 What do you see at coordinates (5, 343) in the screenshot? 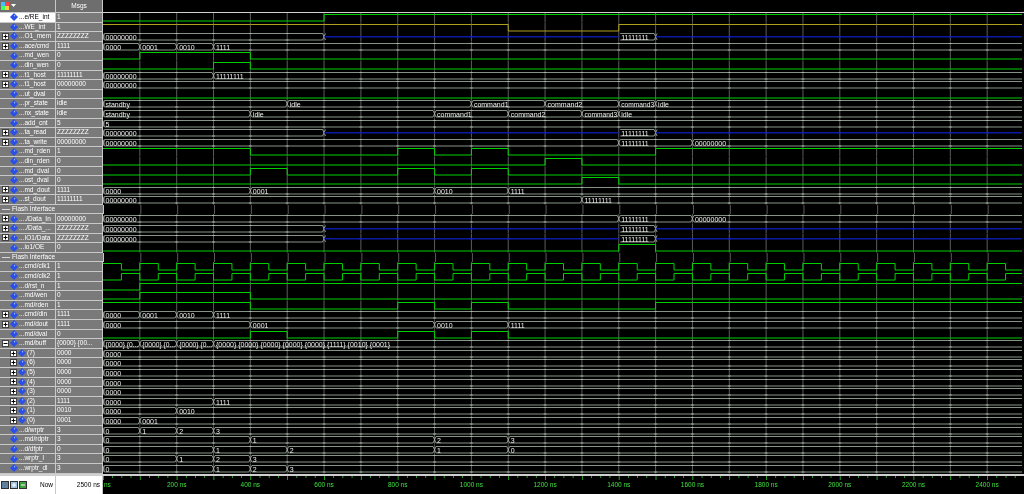
I see `collapse-icon` at bounding box center [5, 343].